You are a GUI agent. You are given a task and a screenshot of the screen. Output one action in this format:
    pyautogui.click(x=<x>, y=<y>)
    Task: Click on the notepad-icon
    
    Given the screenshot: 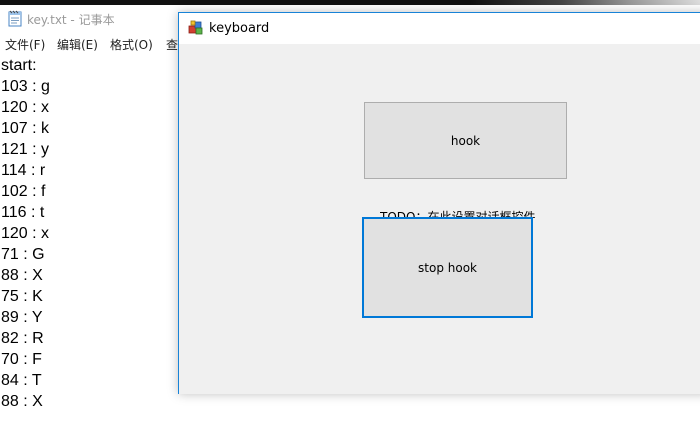 What is the action you would take?
    pyautogui.click(x=15, y=18)
    